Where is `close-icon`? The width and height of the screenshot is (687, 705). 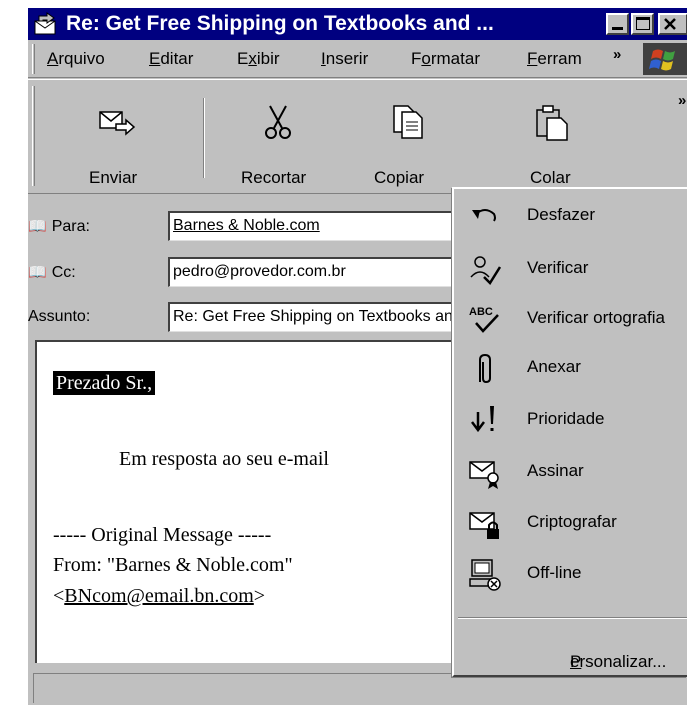
close-icon is located at coordinates (670, 24).